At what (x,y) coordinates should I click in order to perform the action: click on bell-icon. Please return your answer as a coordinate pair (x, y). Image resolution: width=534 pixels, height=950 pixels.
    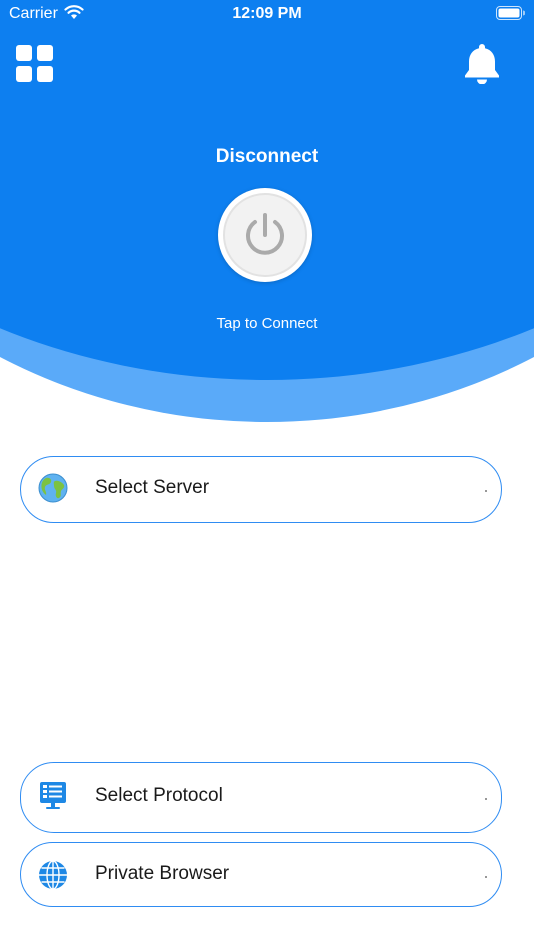
    Looking at the image, I should click on (482, 63).